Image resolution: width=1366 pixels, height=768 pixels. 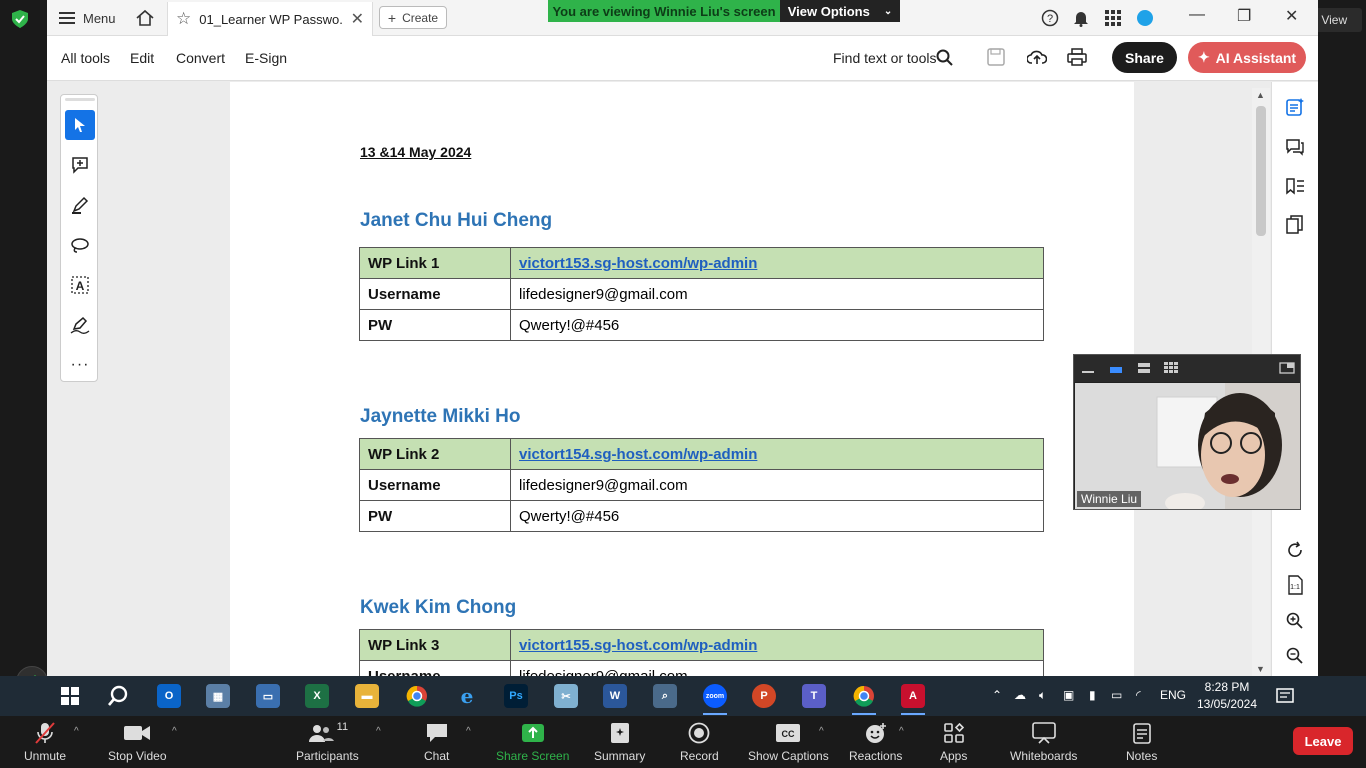 I want to click on share-screen-button: Share Screen, so click(x=532, y=742).